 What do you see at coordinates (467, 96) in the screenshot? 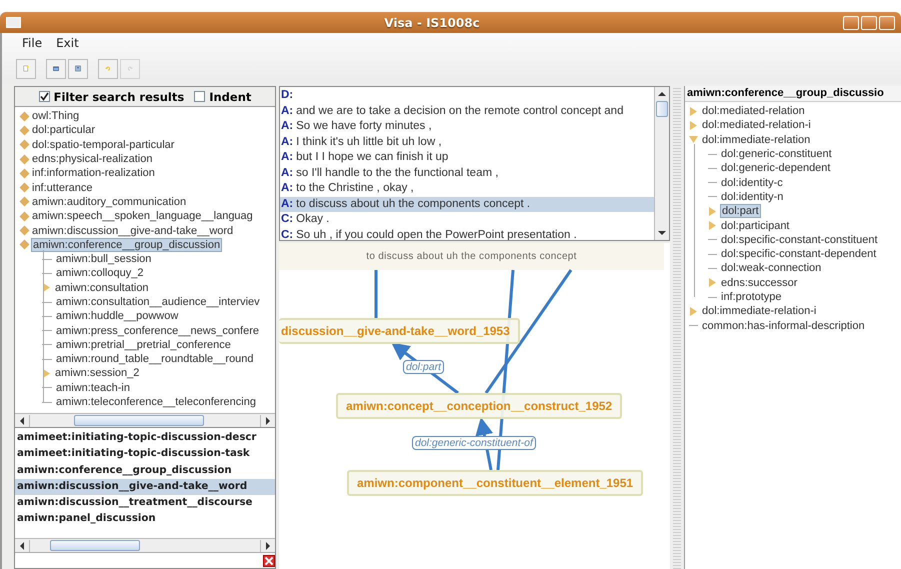
I see `transcript-line: D:` at bounding box center [467, 96].